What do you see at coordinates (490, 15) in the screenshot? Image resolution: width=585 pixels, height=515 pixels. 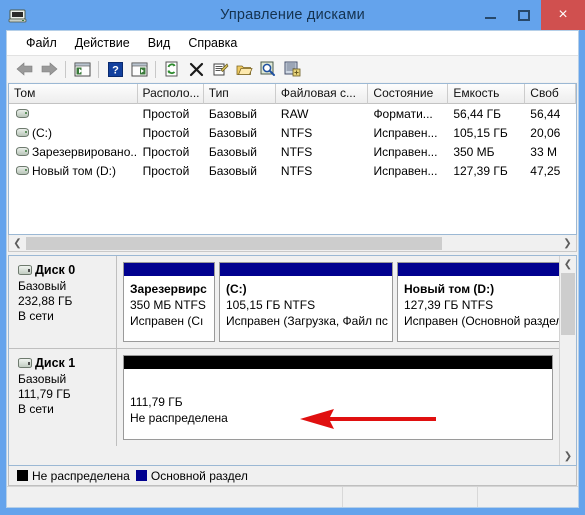 I see `minimize-button` at bounding box center [490, 15].